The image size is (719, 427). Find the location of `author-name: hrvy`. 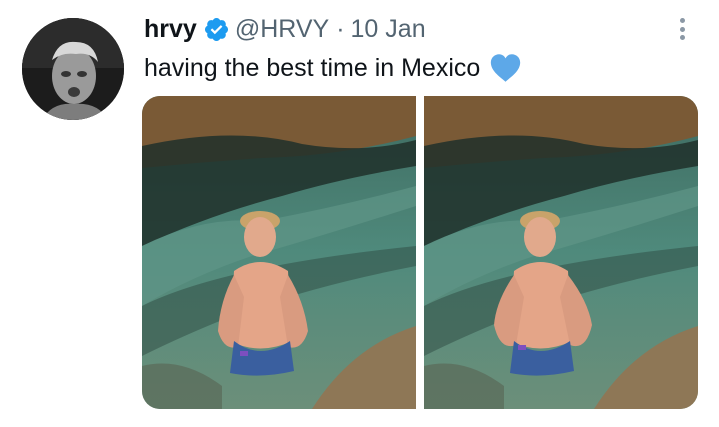

author-name: hrvy is located at coordinates (170, 29).